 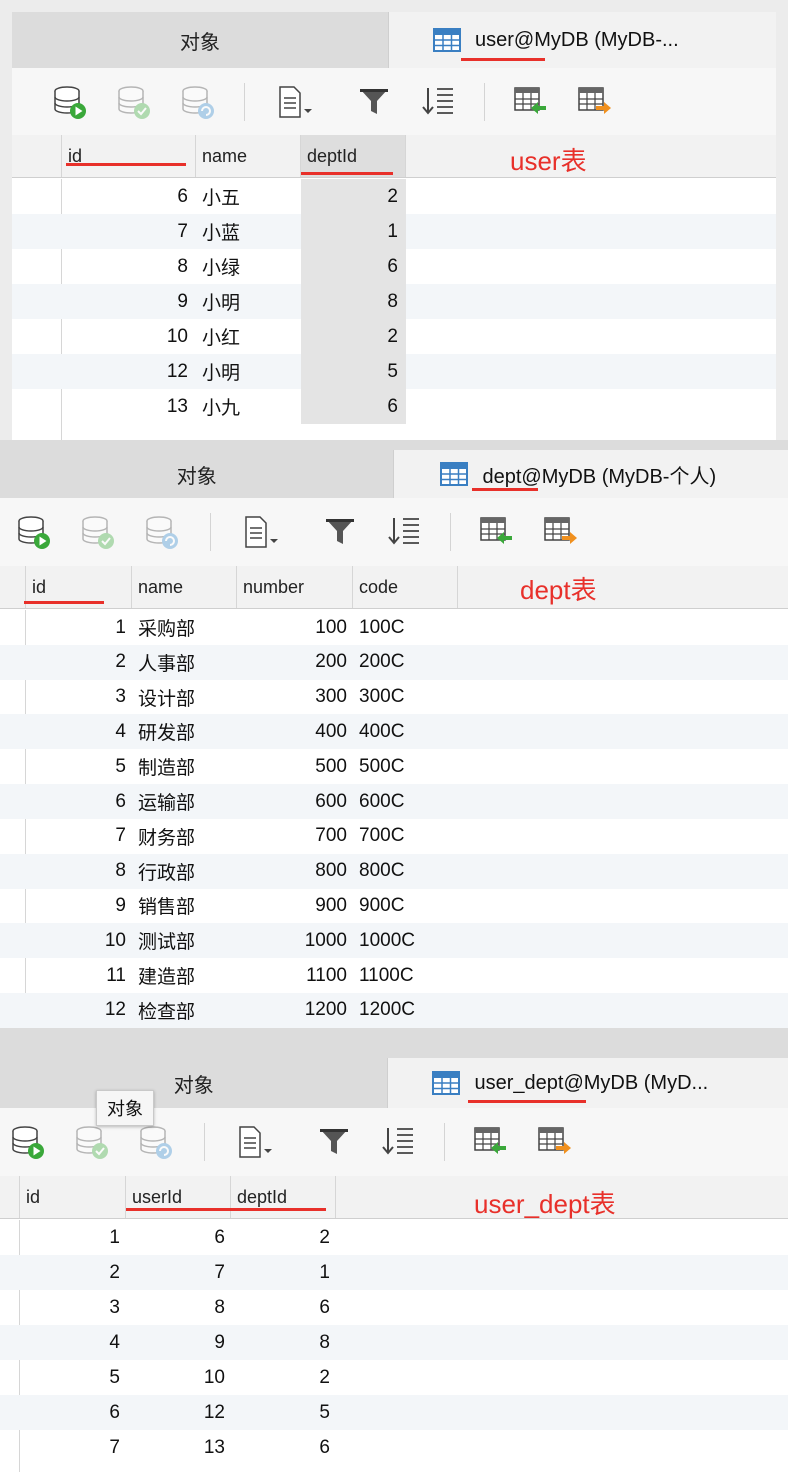 I want to click on col-number-header: number, so click(x=295, y=587).